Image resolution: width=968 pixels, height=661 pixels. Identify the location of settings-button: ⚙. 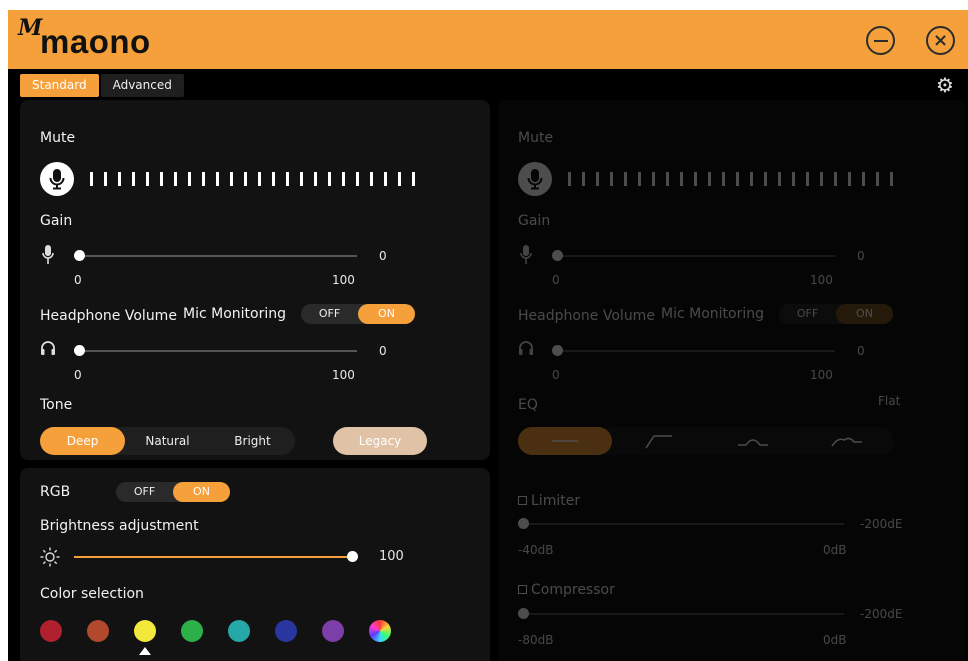
(945, 85).